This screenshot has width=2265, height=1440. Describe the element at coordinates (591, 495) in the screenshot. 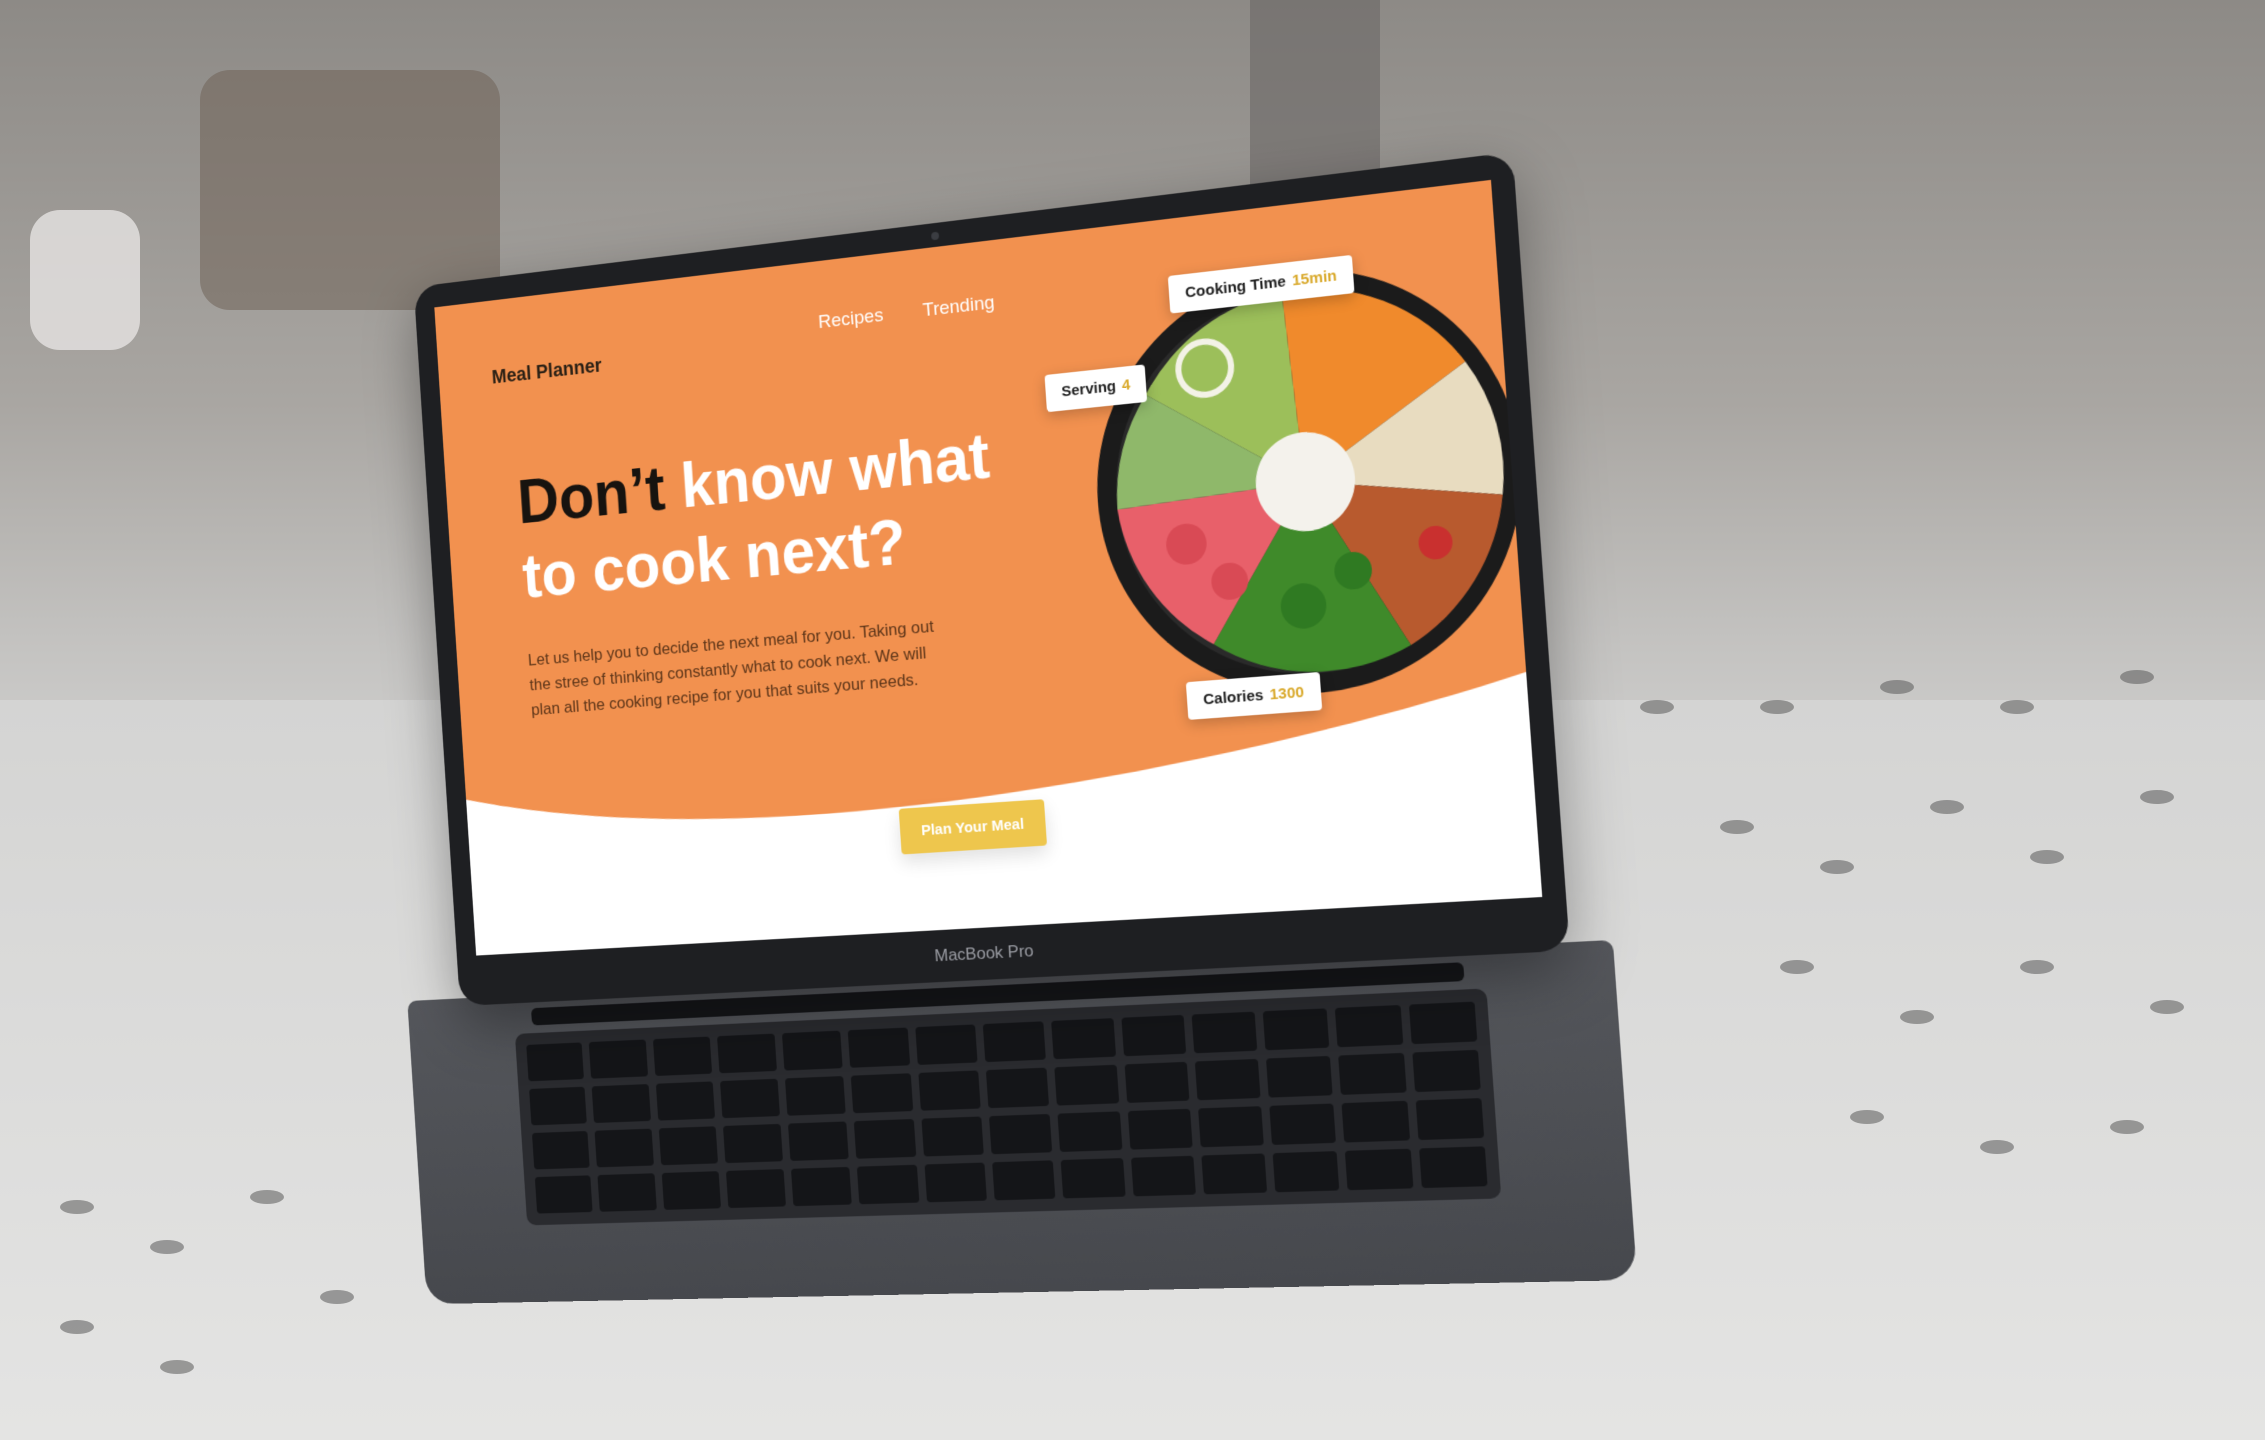

I see `headline-dark-word: Don’t` at that location.